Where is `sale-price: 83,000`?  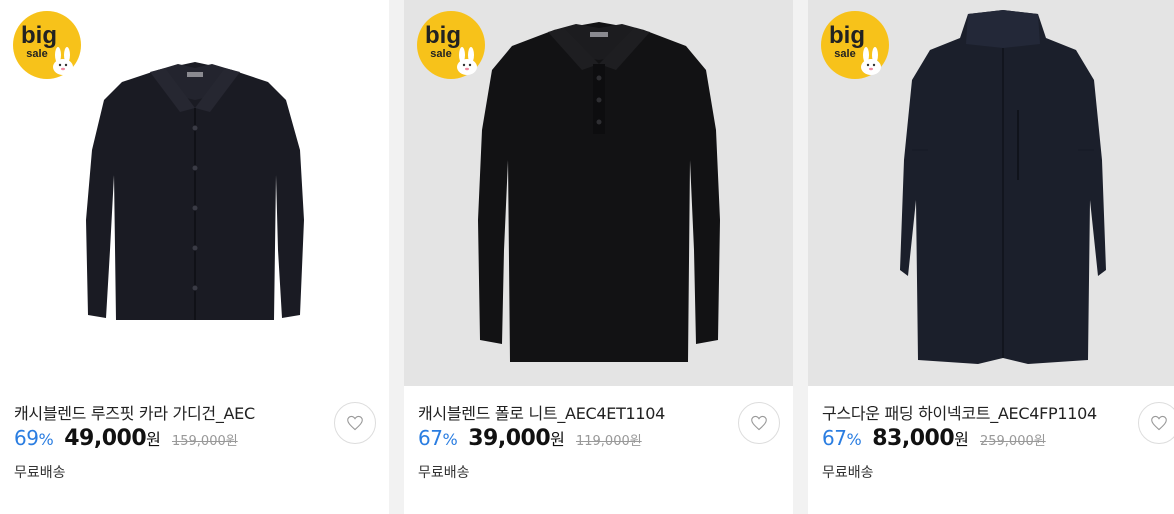 sale-price: 83,000 is located at coordinates (913, 438).